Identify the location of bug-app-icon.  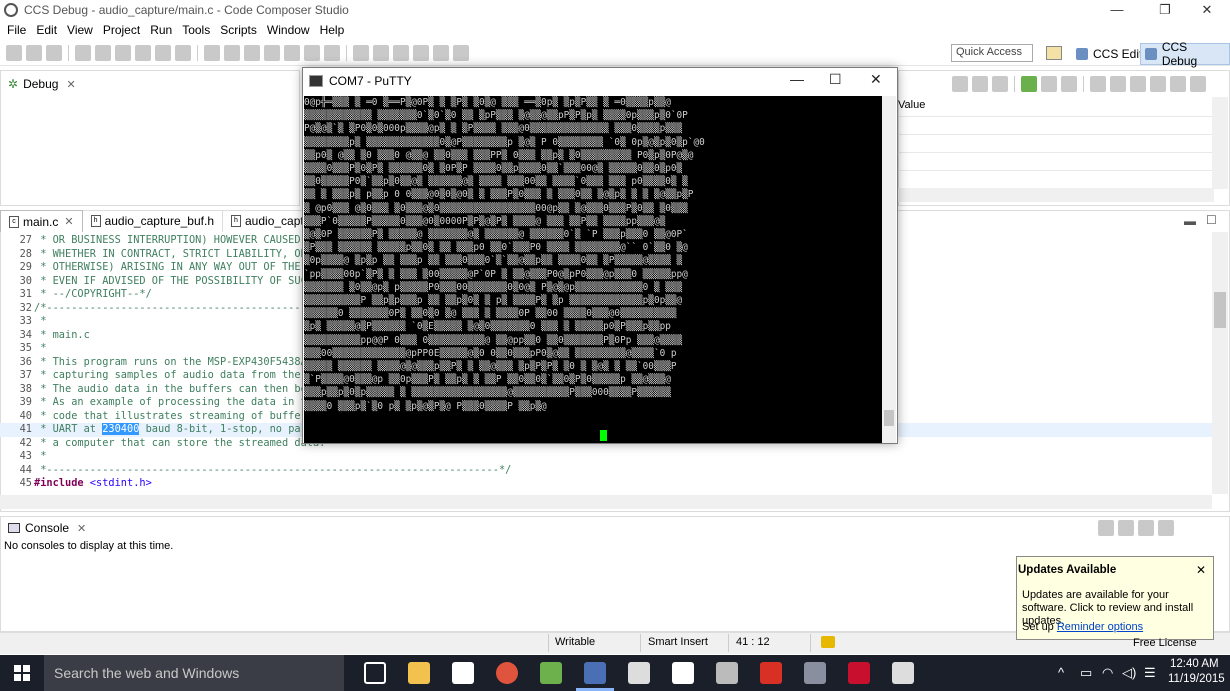
(771, 673).